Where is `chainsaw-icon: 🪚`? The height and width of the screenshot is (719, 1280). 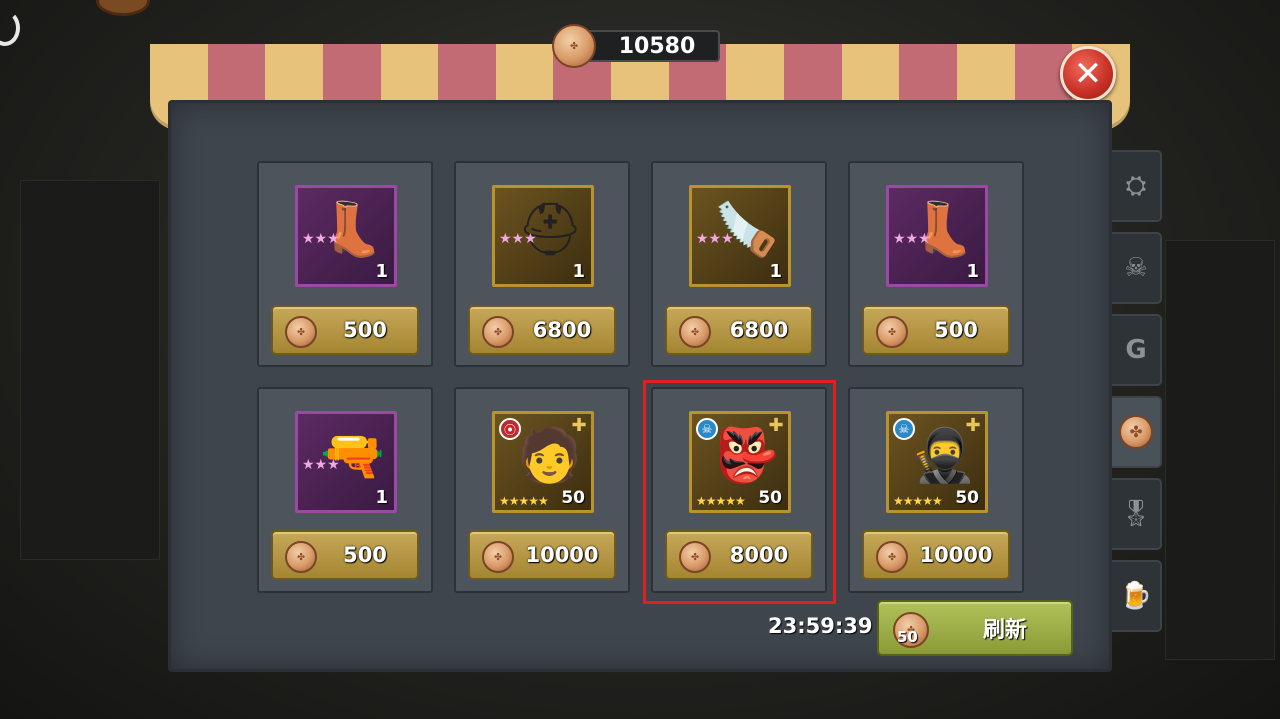
chainsaw-icon: 🪚 is located at coordinates (746, 230).